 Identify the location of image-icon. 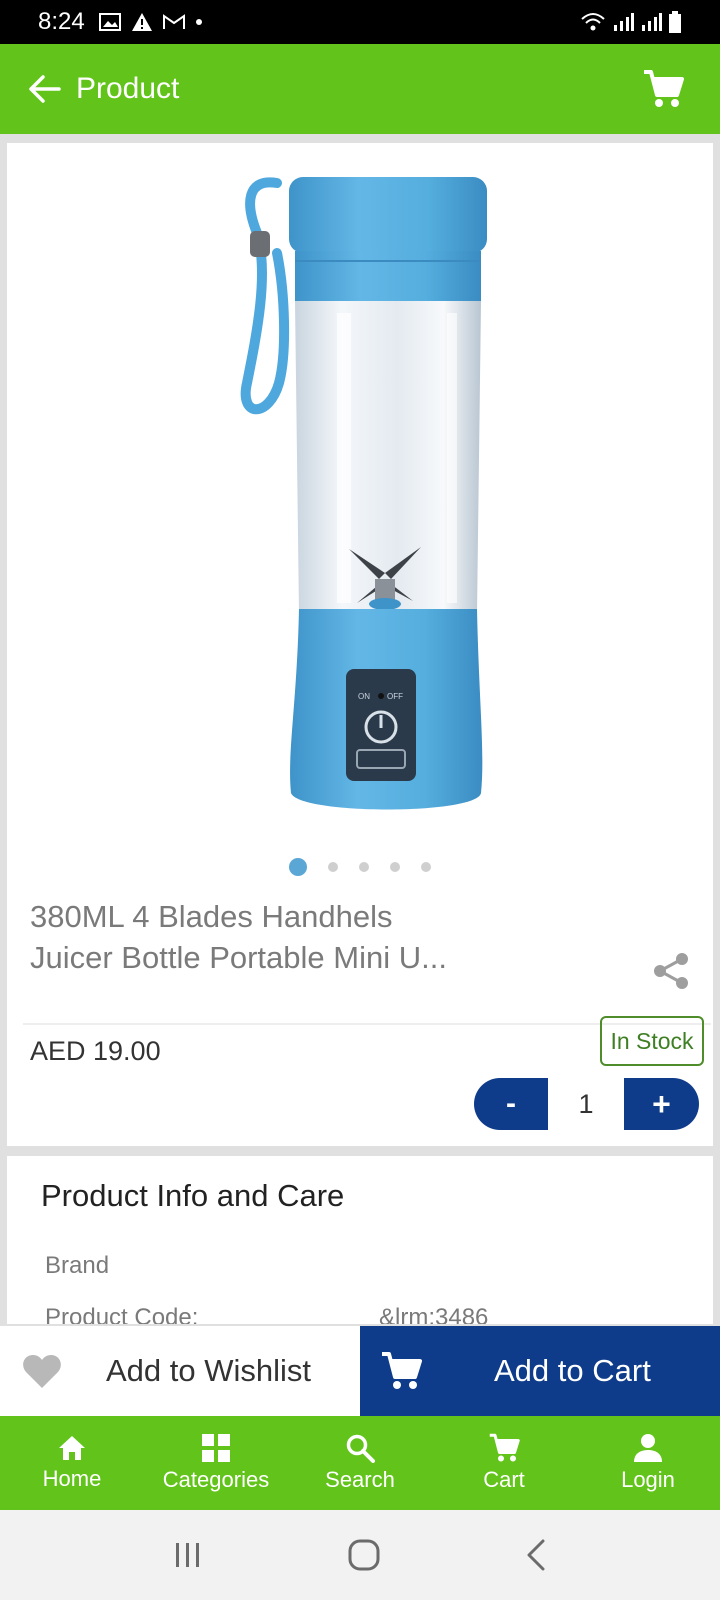
(109, 22).